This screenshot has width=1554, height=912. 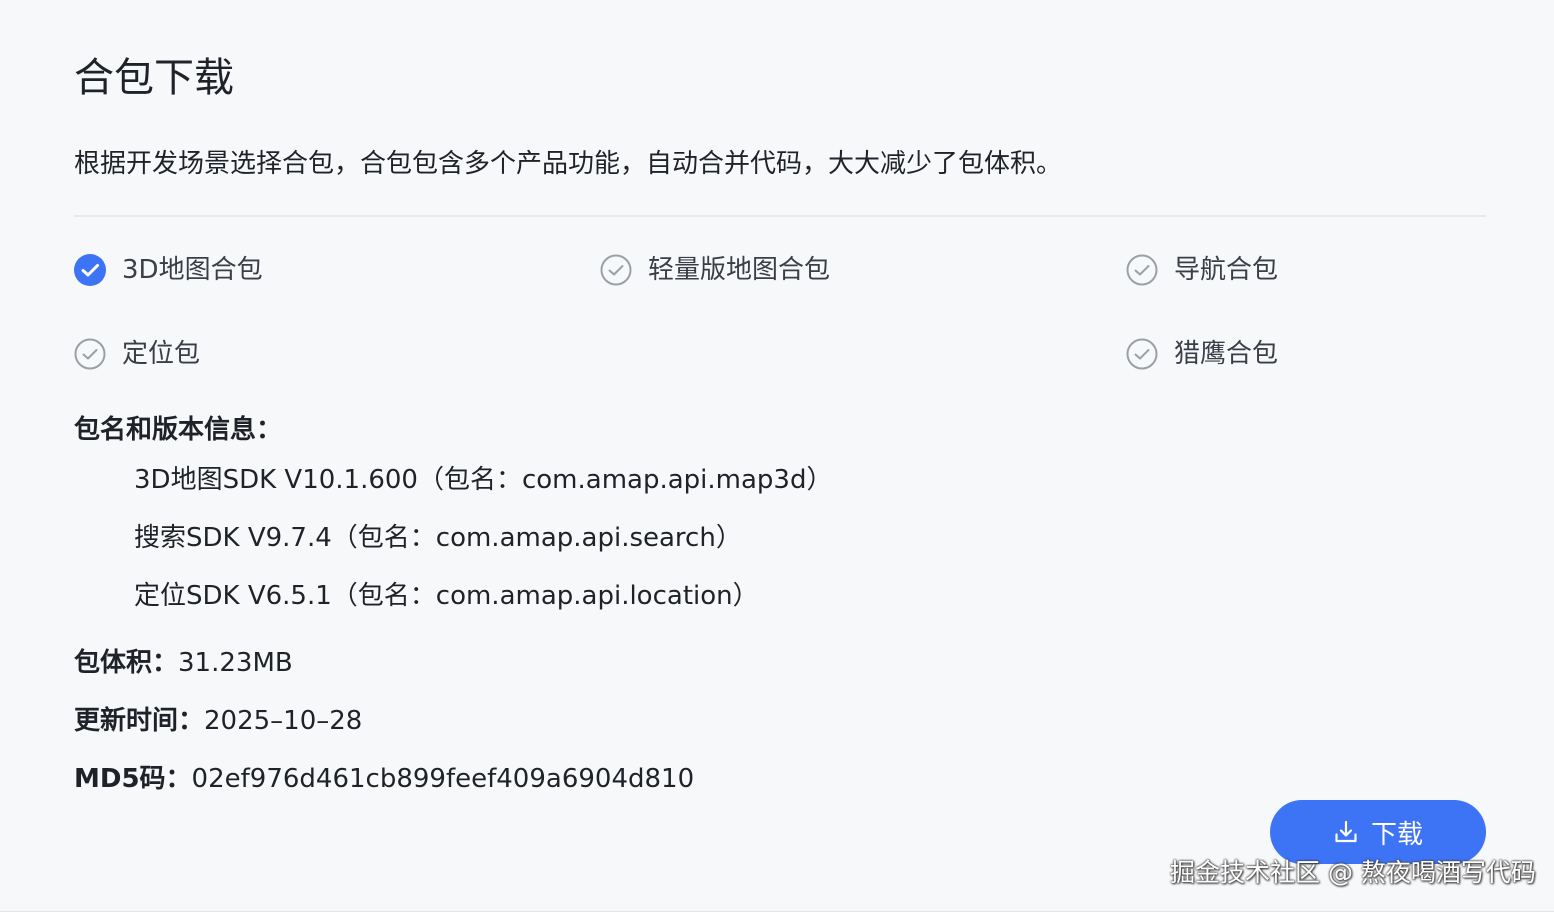 I want to click on checked-circle-icon, so click(x=90, y=270).